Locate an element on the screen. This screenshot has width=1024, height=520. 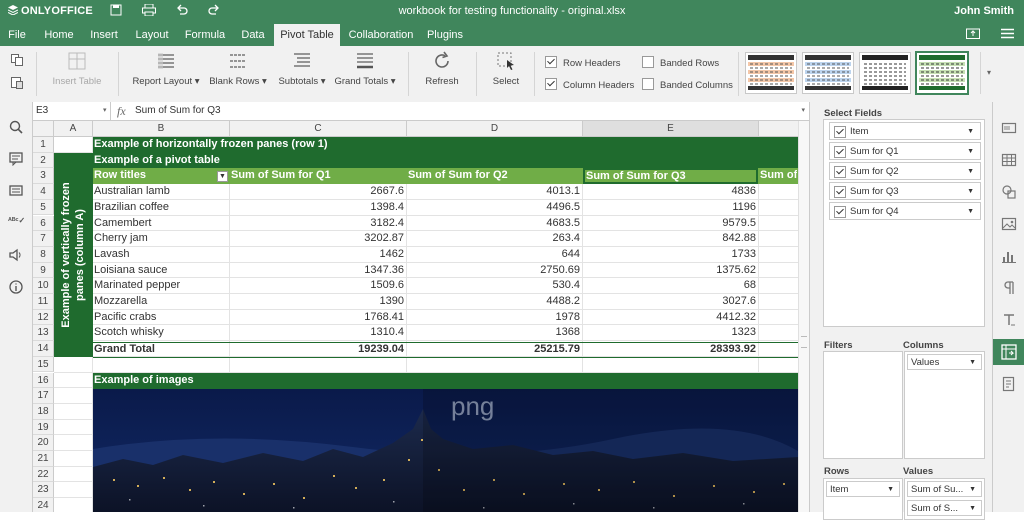
pivot-row-title: Pacific crabs is located at coordinates (159, 318).